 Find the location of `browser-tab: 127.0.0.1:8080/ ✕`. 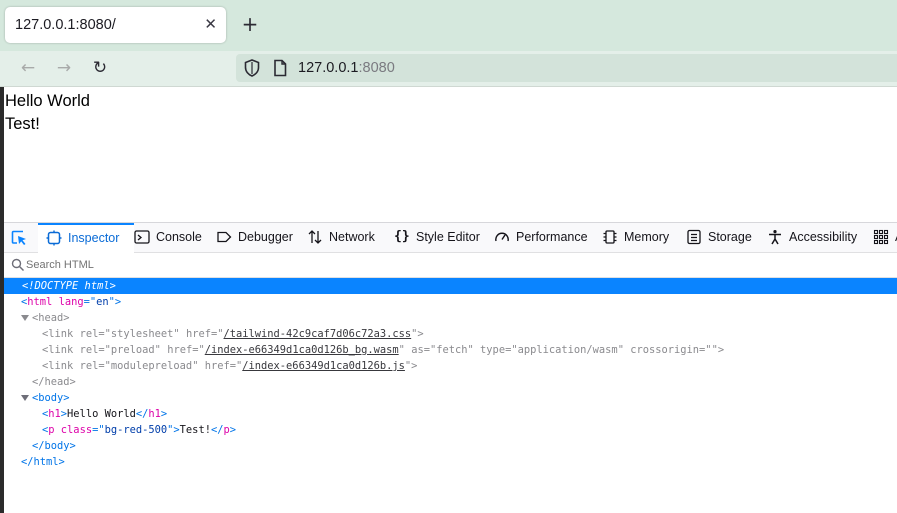

browser-tab: 127.0.0.1:8080/ ✕ is located at coordinates (115, 25).